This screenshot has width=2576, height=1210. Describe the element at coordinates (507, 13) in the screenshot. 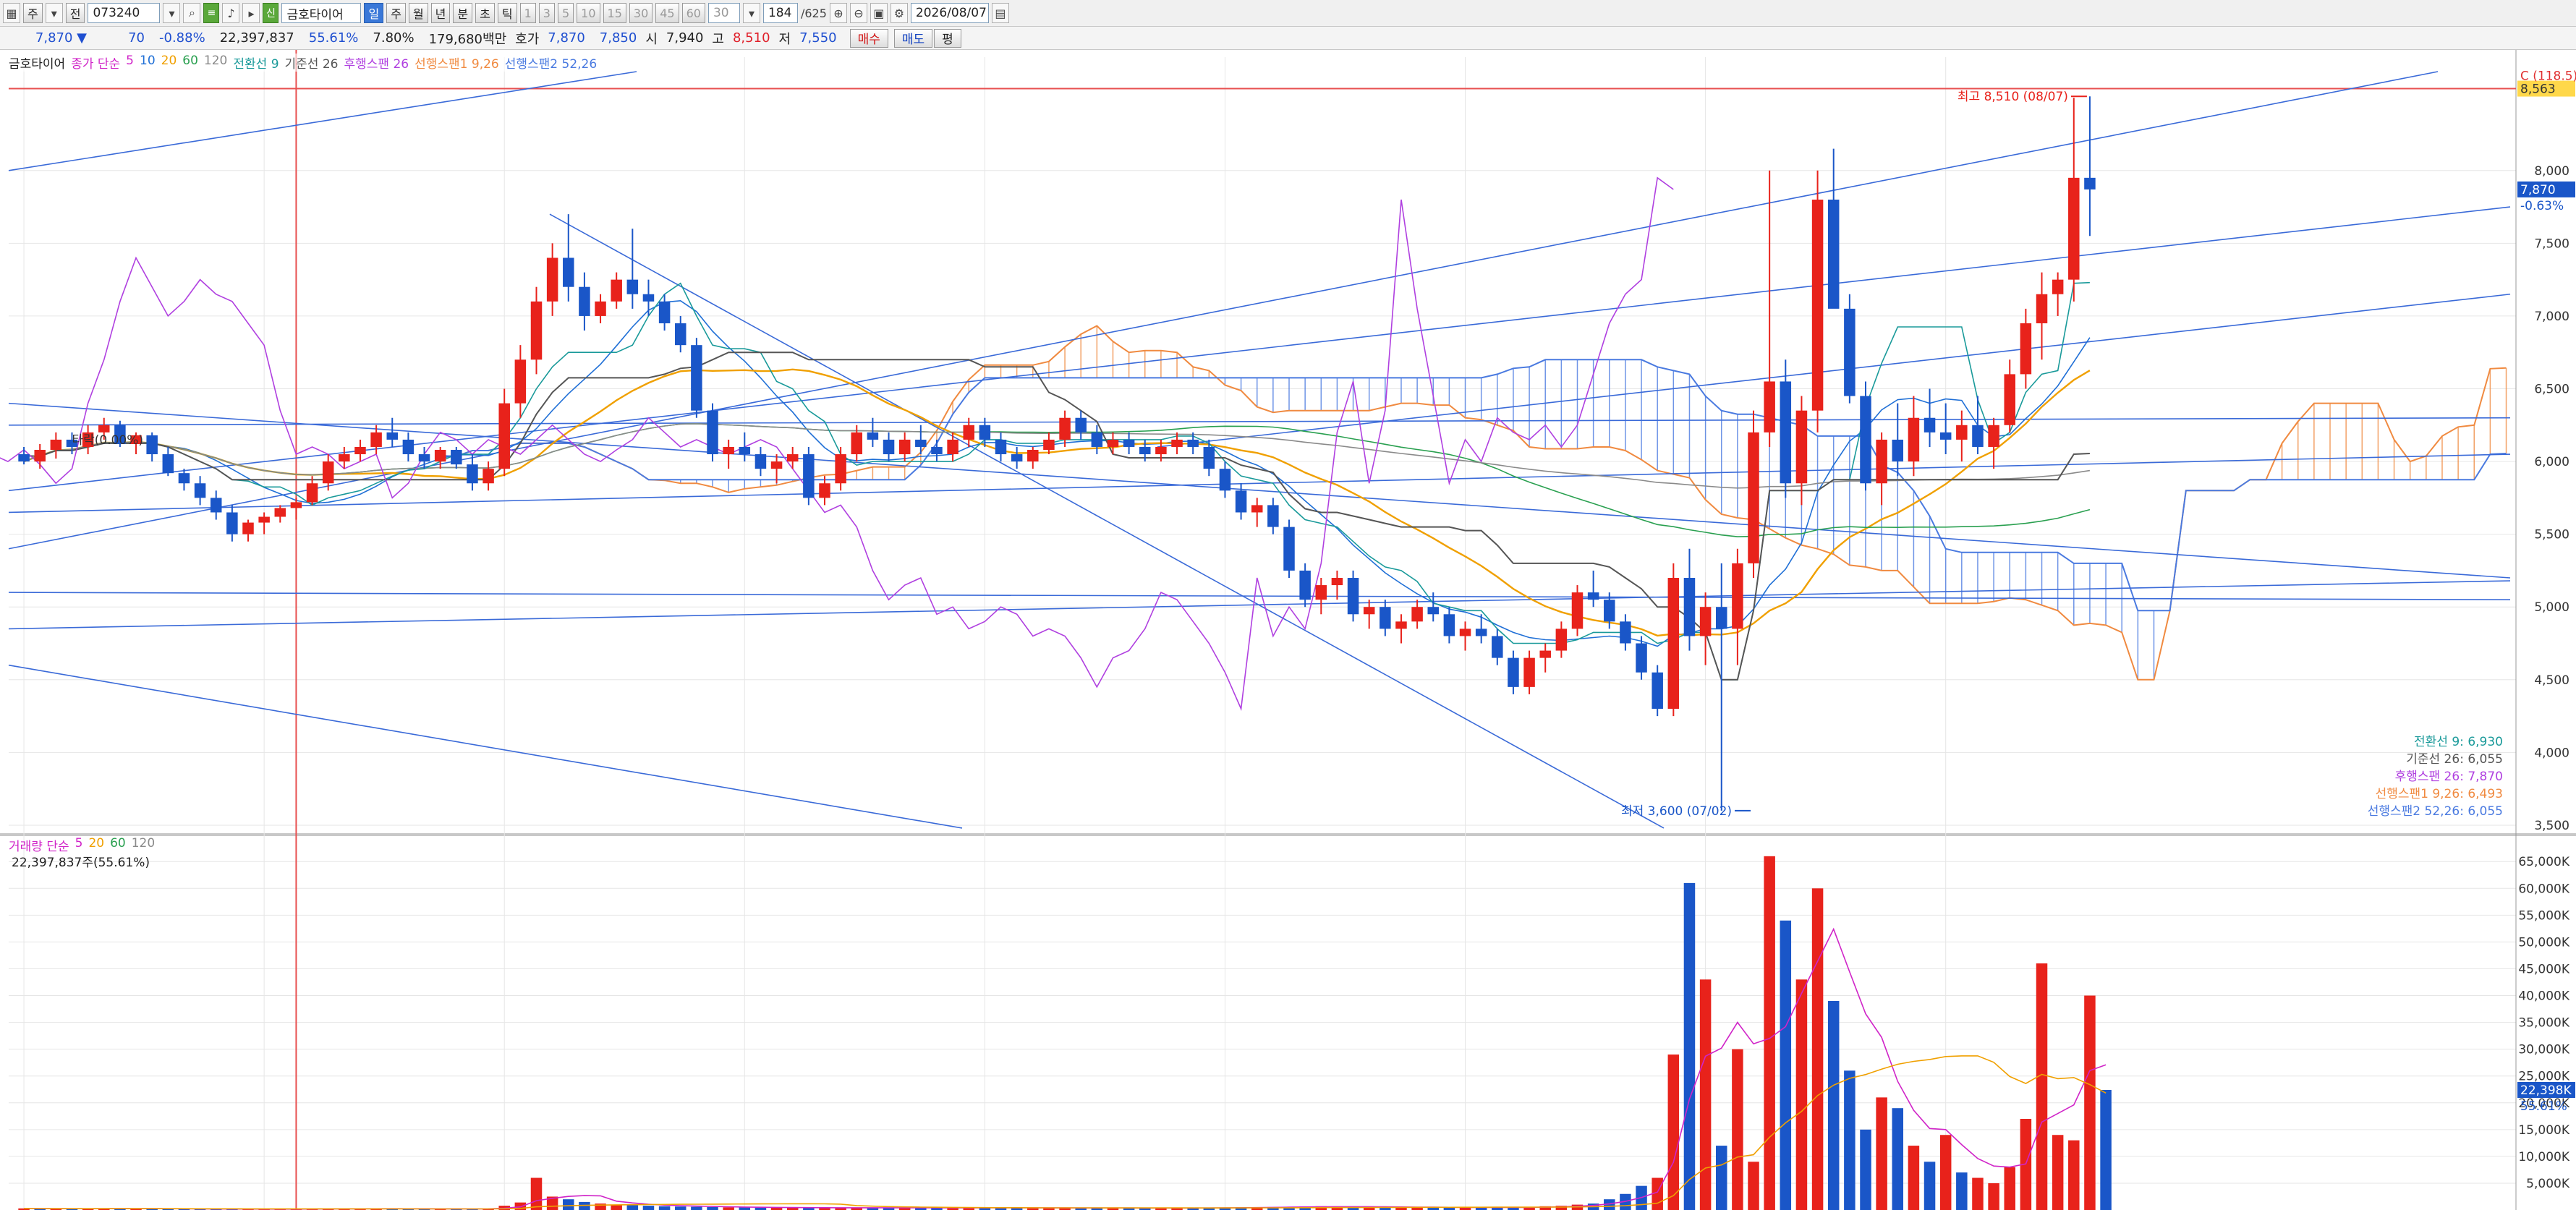

I see `period-tick-tab: 틱` at that location.